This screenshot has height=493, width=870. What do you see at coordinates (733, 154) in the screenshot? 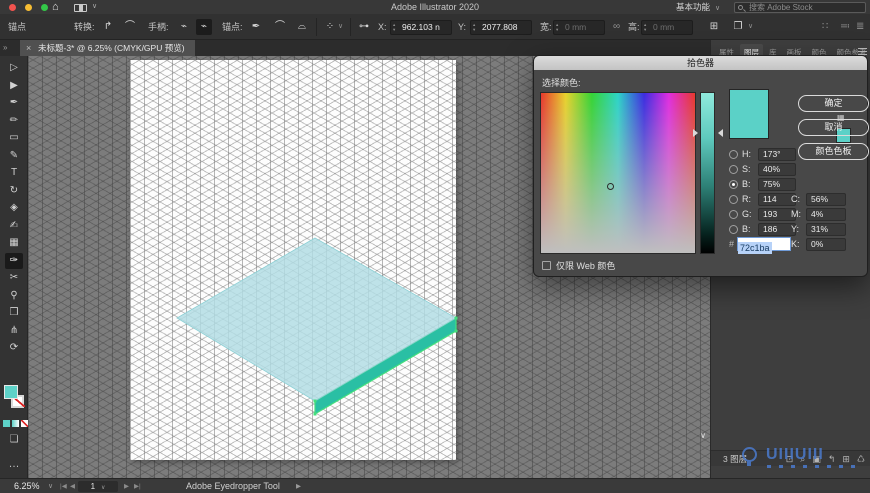
I see `radio-H` at bounding box center [733, 154].